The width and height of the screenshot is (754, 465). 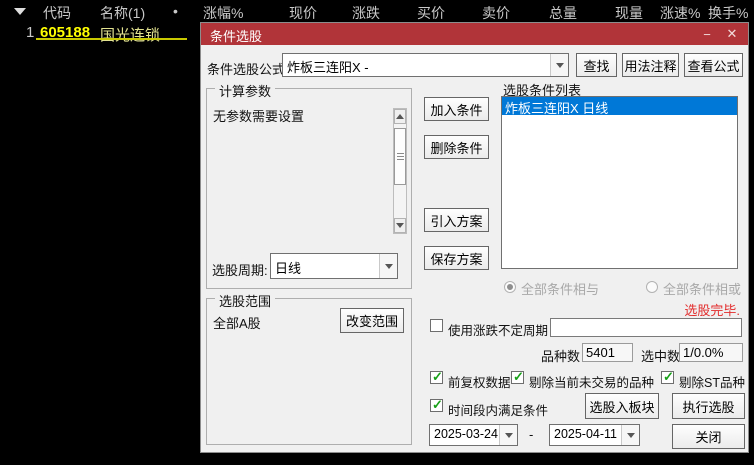 What do you see at coordinates (622, 406) in the screenshot?
I see `select-to-block-button: 选股入板块` at bounding box center [622, 406].